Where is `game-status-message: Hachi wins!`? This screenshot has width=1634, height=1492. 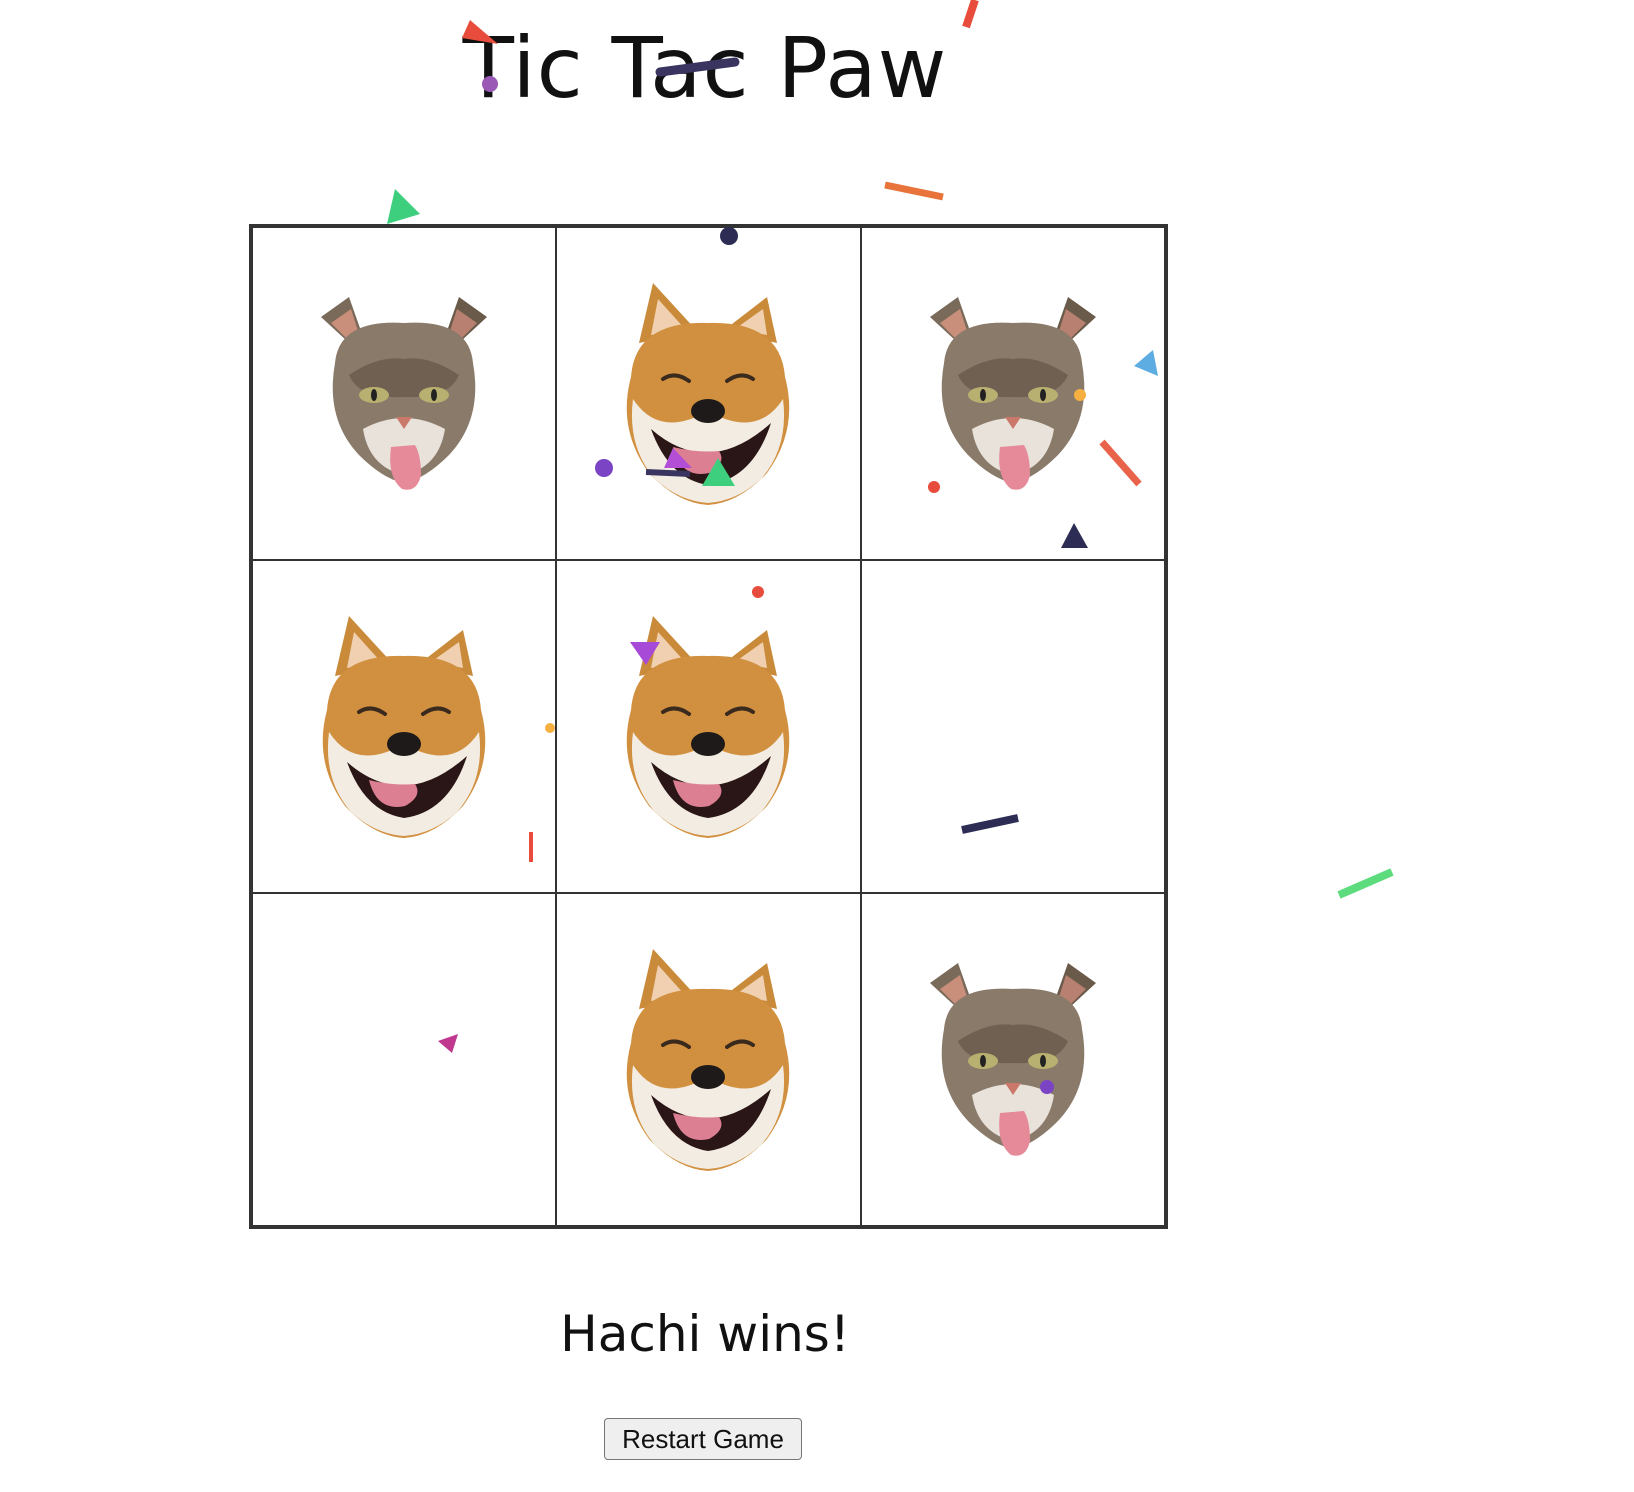
game-status-message: Hachi wins! is located at coordinates (705, 1334).